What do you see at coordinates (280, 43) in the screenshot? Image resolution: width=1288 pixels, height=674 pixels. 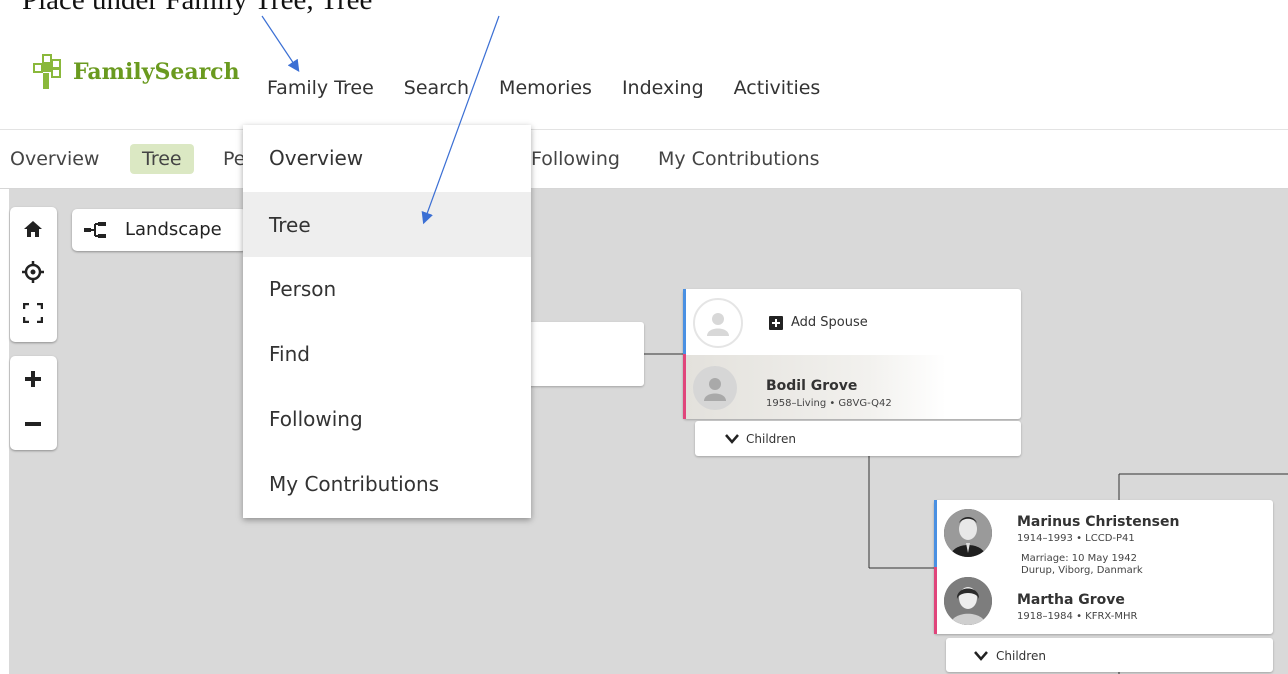 I see `arrow-to-family-tree` at bounding box center [280, 43].